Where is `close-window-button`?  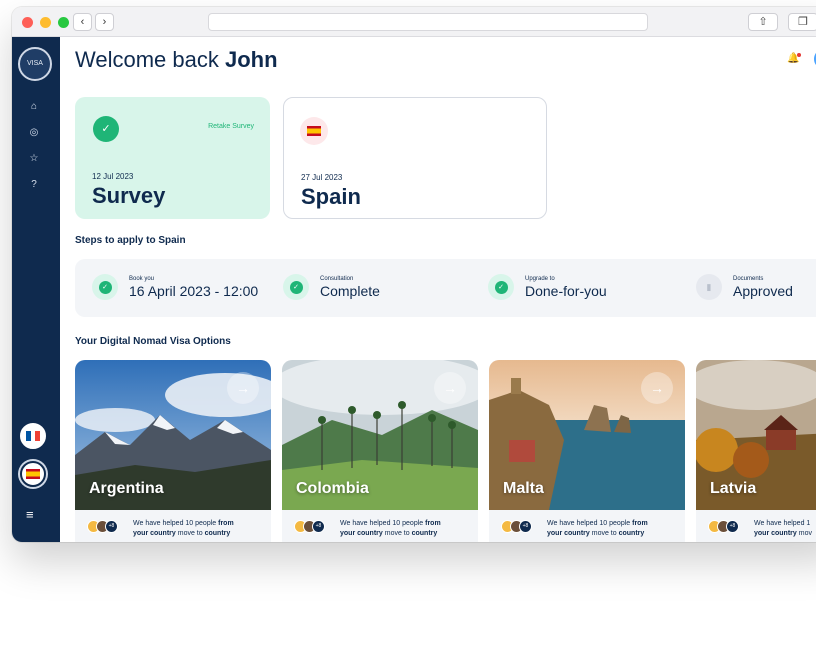
close-window-button is located at coordinates (27, 22).